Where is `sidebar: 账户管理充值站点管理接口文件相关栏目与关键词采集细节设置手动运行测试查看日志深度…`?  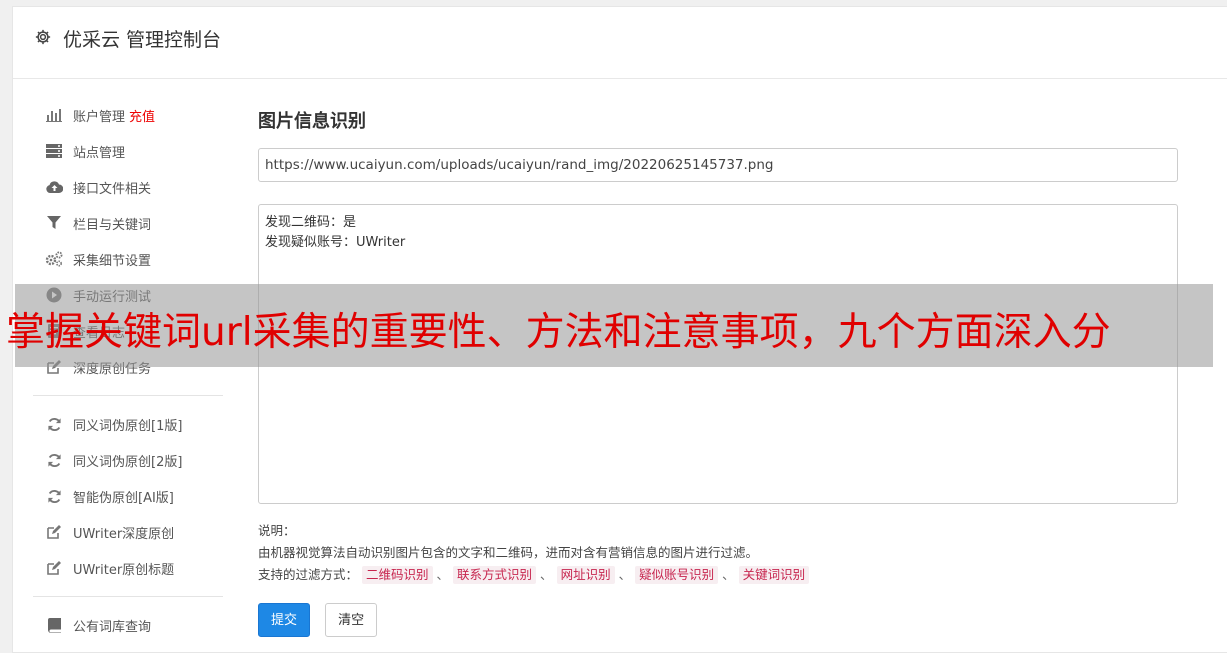 sidebar: 账户管理充值站点管理接口文件相关栏目与关键词采集细节设置手动运行测试查看日志深度… is located at coordinates (128, 370).